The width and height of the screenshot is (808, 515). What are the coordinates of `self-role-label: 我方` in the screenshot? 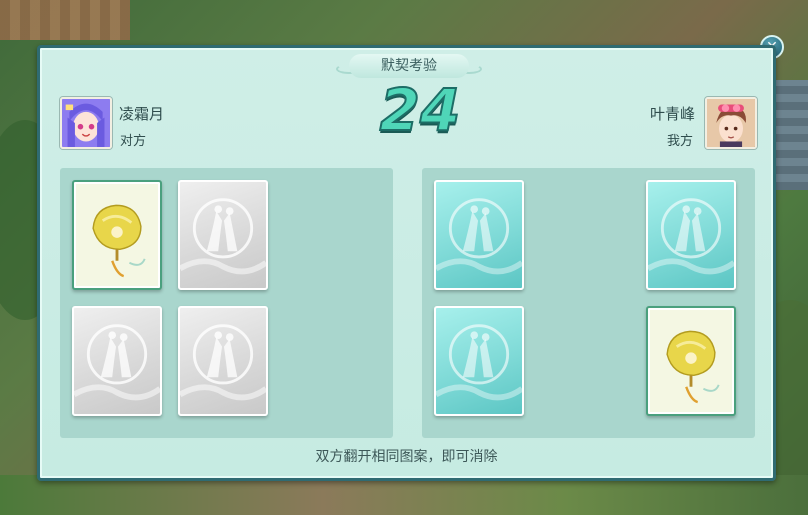 It's located at (679, 141).